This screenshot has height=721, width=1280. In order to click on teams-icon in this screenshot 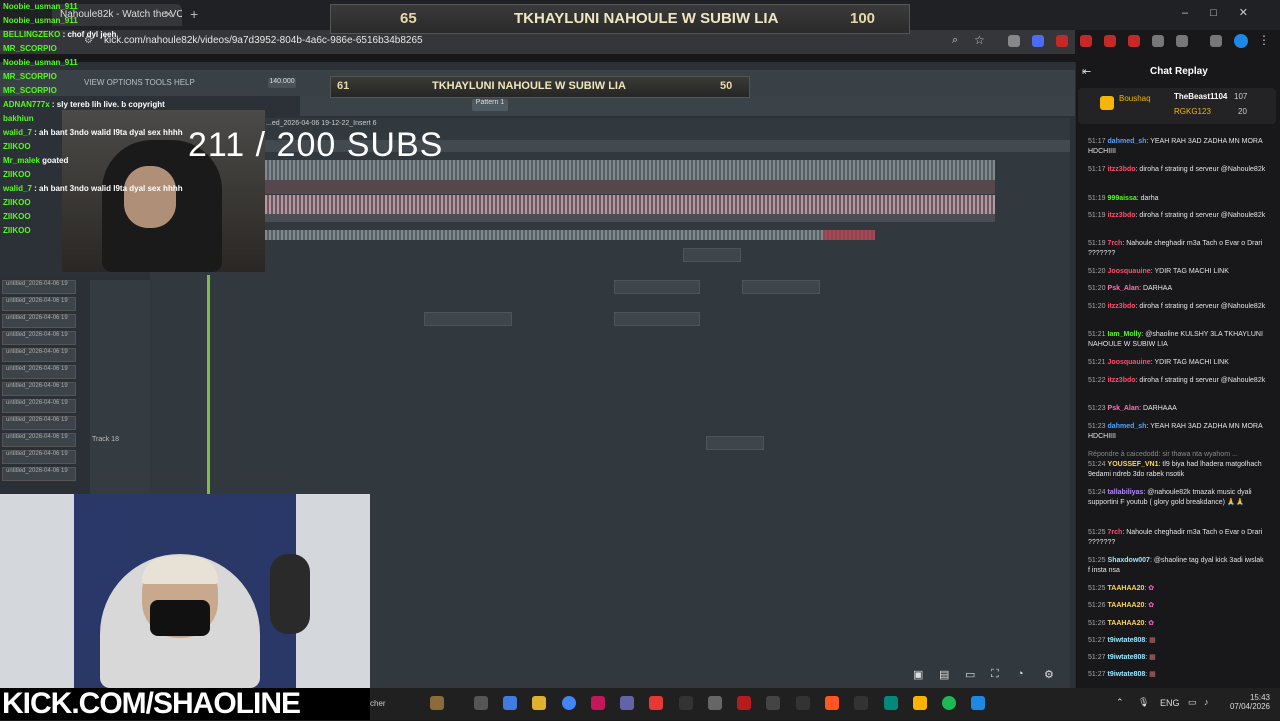, I will do `click(627, 703)`.